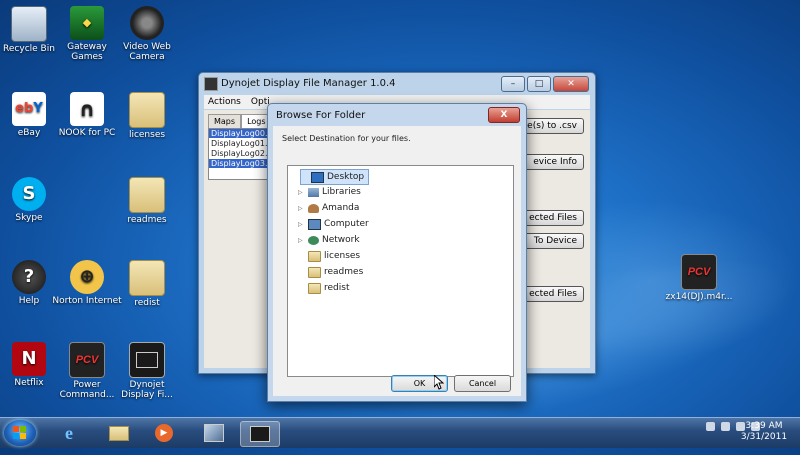  Describe the element at coordinates (341, 192) in the screenshot. I see `tree-item-label: Libraries` at that location.